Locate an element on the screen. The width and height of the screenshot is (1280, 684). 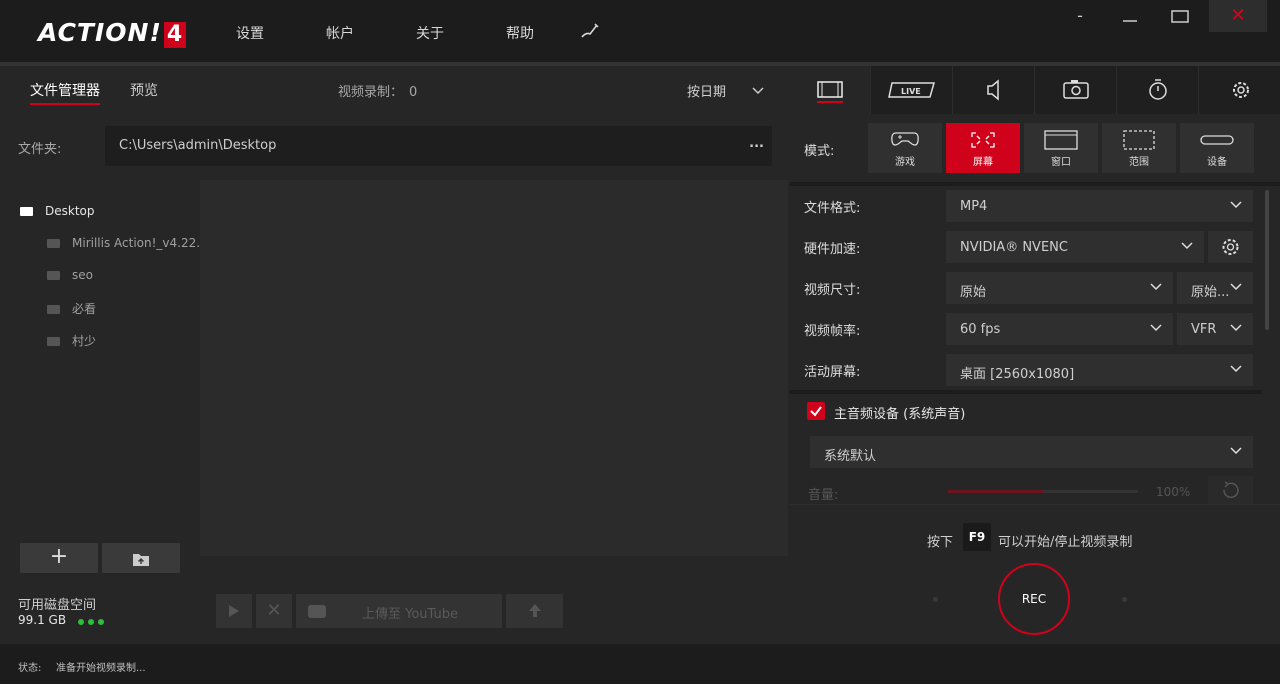
sort-dropdown: 按日期 is located at coordinates (706, 90).